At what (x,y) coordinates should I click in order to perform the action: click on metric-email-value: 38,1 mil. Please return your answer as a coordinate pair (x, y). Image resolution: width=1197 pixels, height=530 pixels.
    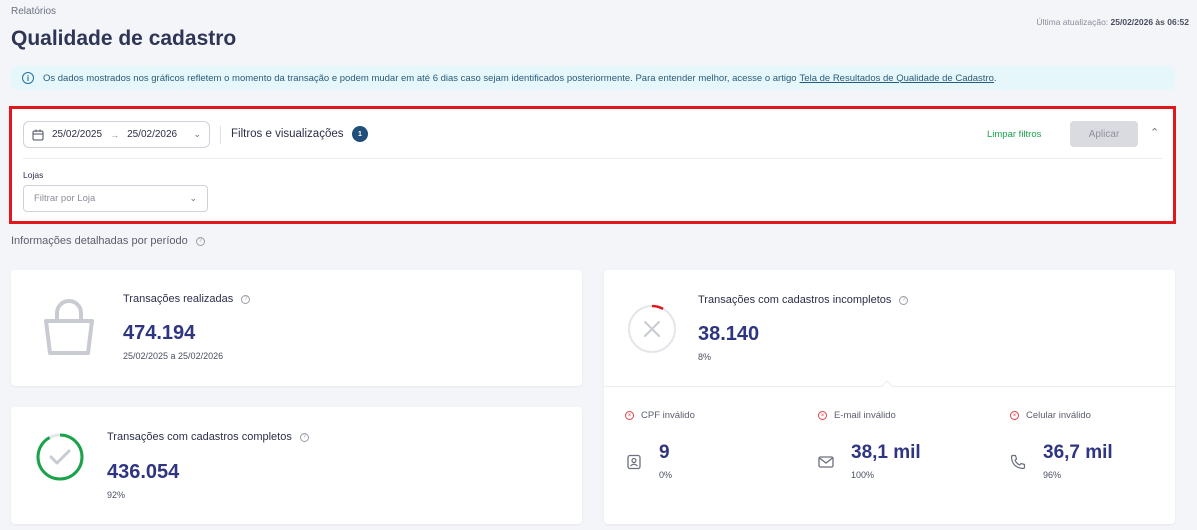
    Looking at the image, I should click on (886, 452).